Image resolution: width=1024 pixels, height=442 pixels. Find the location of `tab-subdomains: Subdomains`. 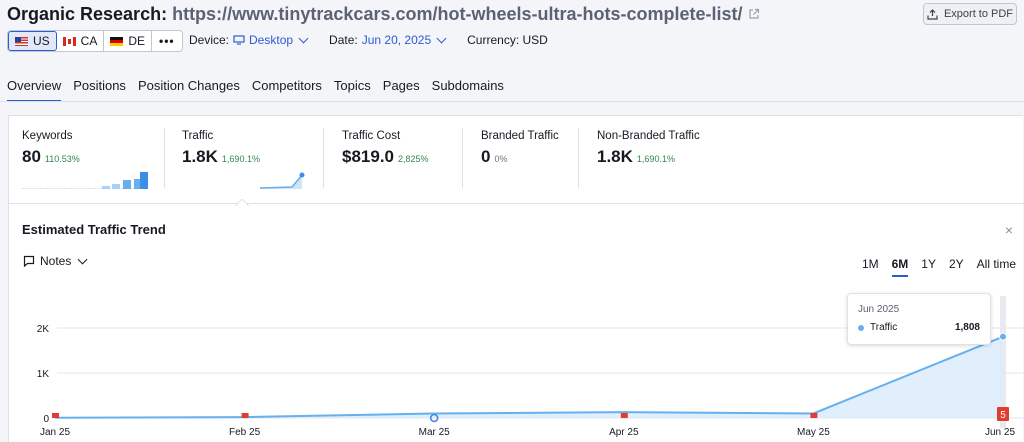

tab-subdomains: Subdomains is located at coordinates (468, 90).